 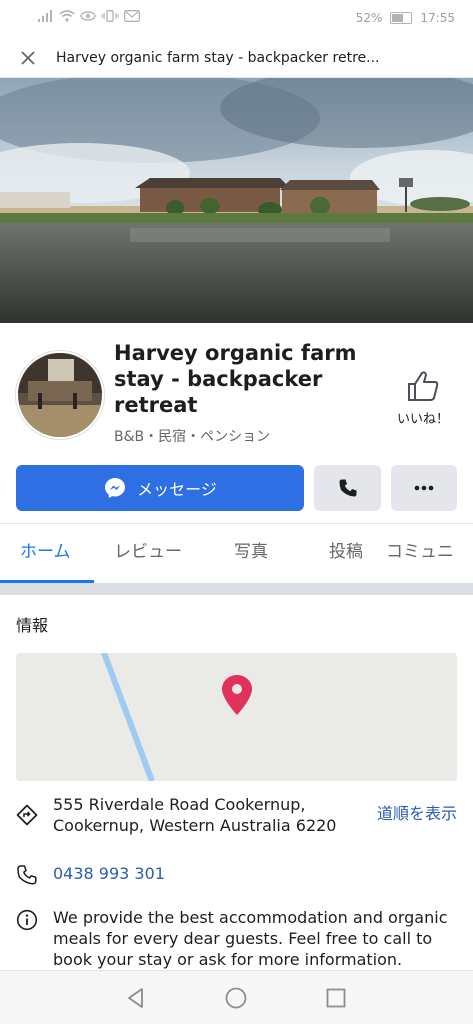 What do you see at coordinates (195, 825) in the screenshot?
I see `address-line-2: Cookernup, Western Australia 6220` at bounding box center [195, 825].